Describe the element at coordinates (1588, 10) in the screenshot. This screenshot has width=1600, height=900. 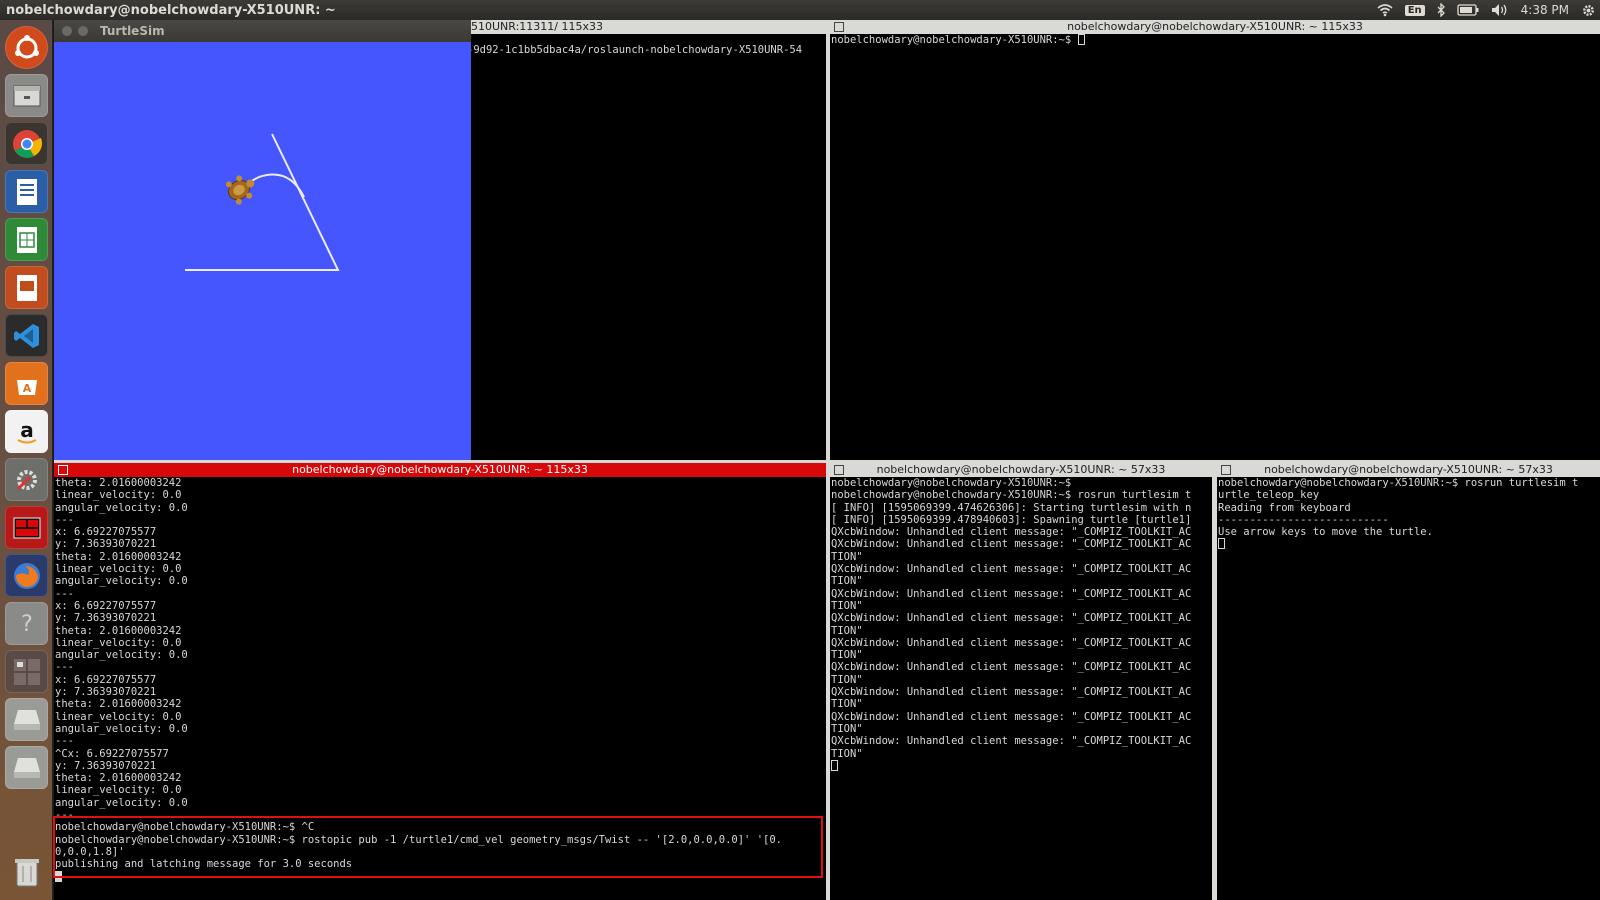
I see `gear-icon` at that location.